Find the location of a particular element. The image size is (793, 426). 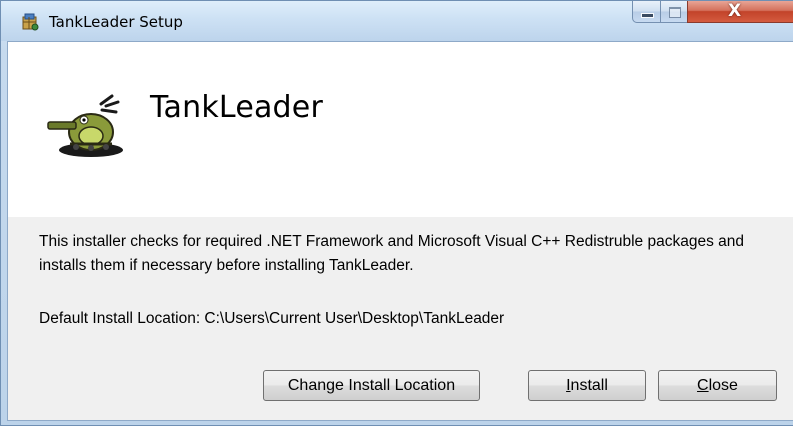

close-label-rest: lose is located at coordinates (723, 385).